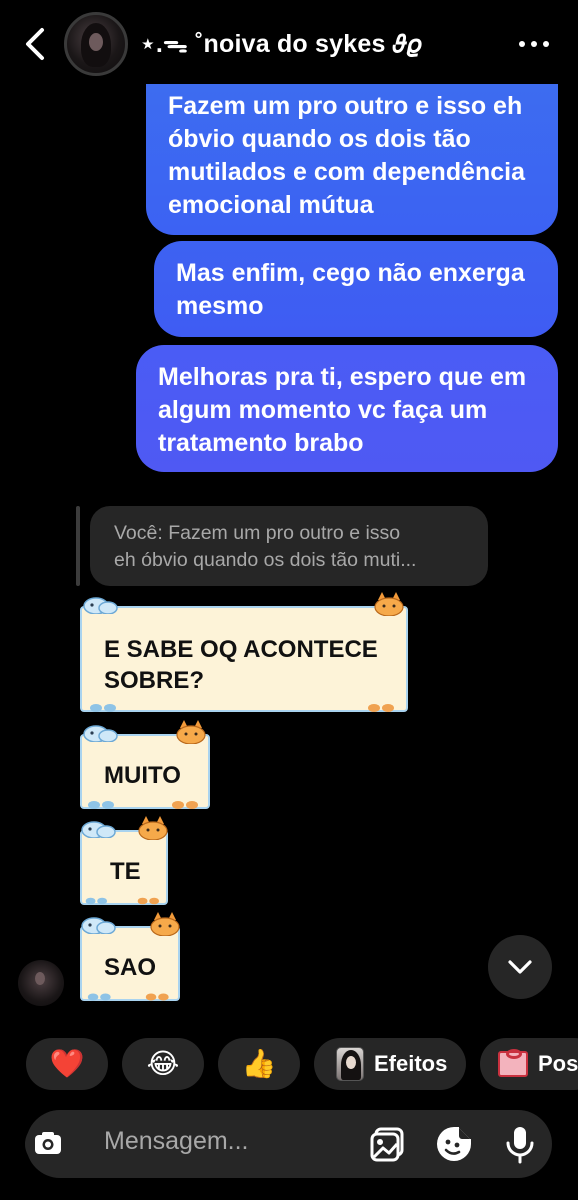 The width and height of the screenshot is (578, 1200). Describe the element at coordinates (454, 1144) in the screenshot. I see `sticker-icon` at that location.